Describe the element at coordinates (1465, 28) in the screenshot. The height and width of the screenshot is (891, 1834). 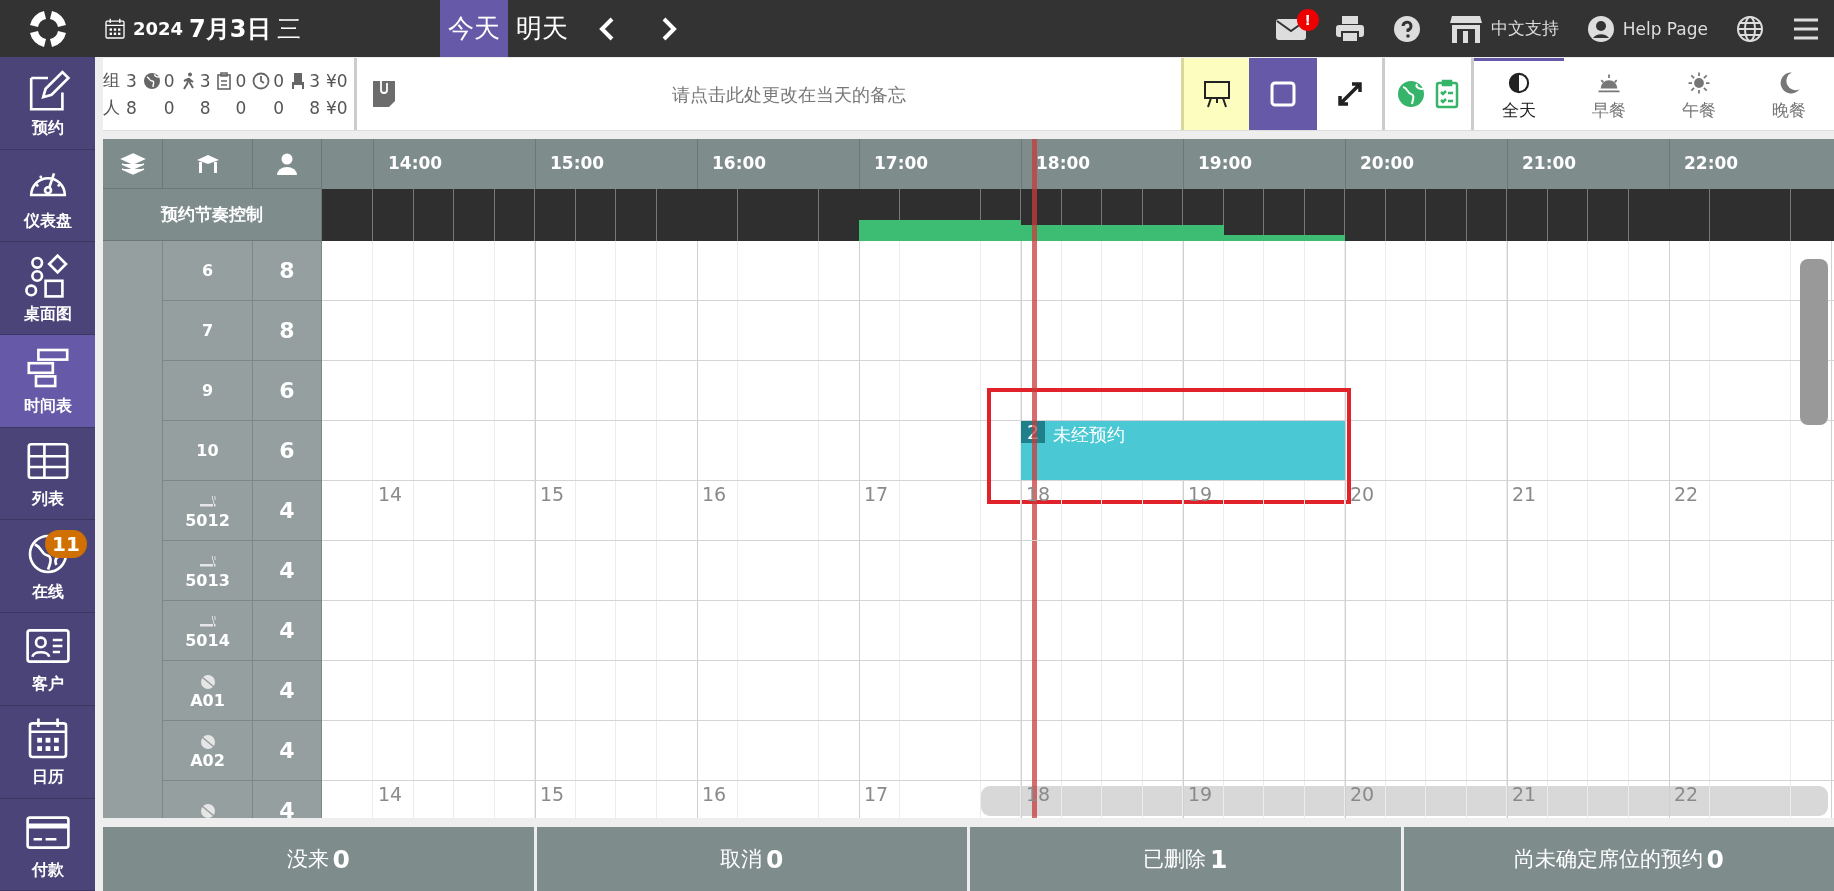
I see `store-icon` at that location.